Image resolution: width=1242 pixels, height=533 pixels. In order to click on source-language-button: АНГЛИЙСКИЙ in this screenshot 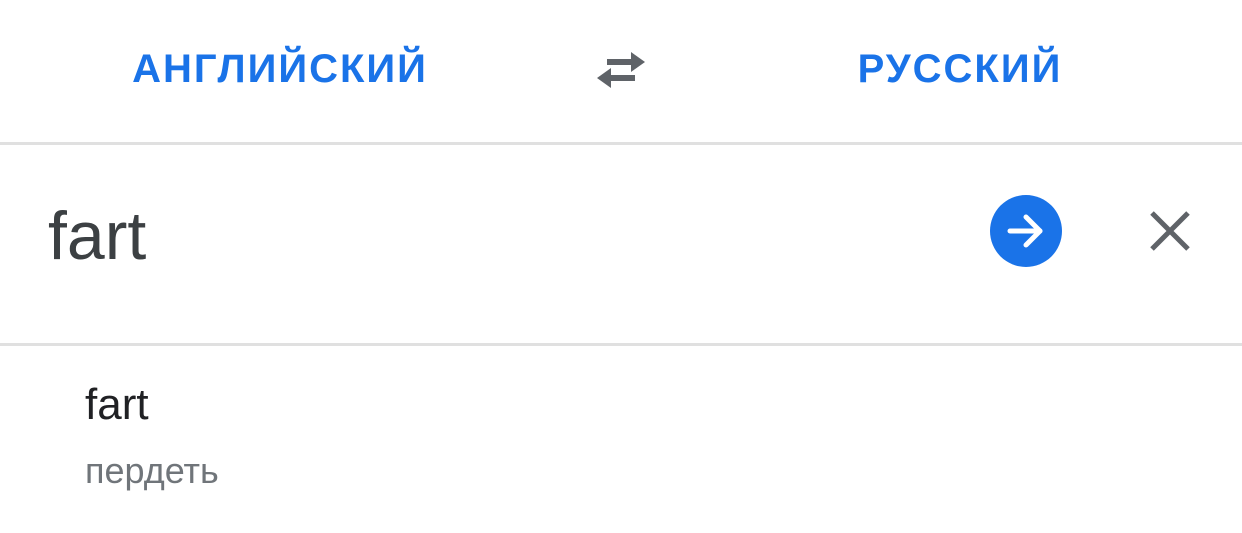, I will do `click(280, 69)`.